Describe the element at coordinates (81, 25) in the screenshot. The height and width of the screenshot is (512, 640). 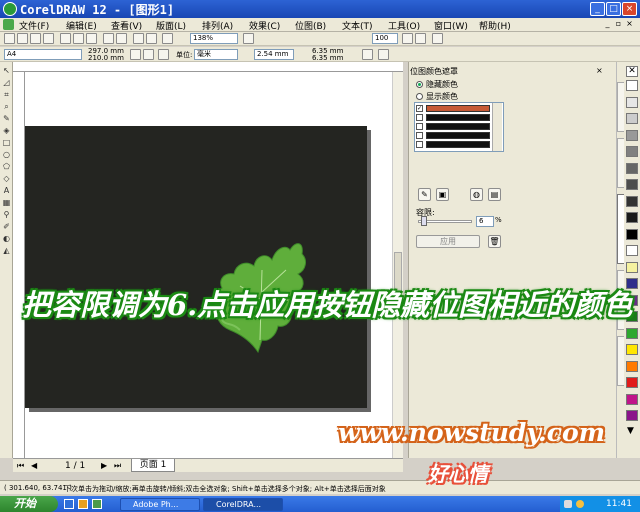
I see `menu-edit: 编辑(E)` at that location.